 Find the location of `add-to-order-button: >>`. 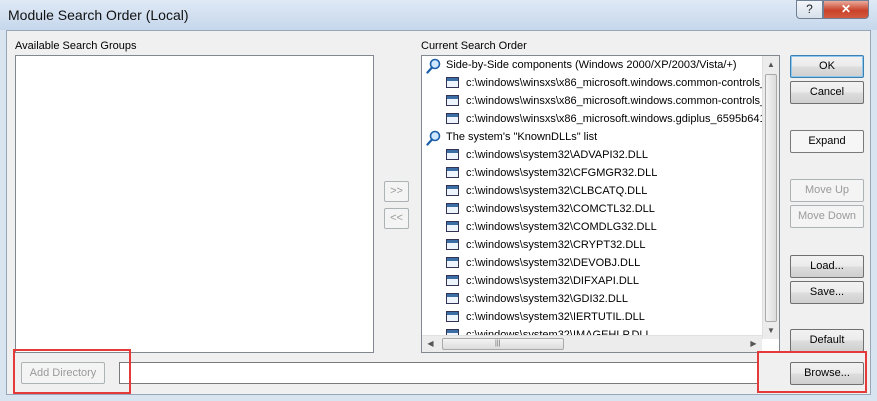

add-to-order-button: >> is located at coordinates (396, 191).